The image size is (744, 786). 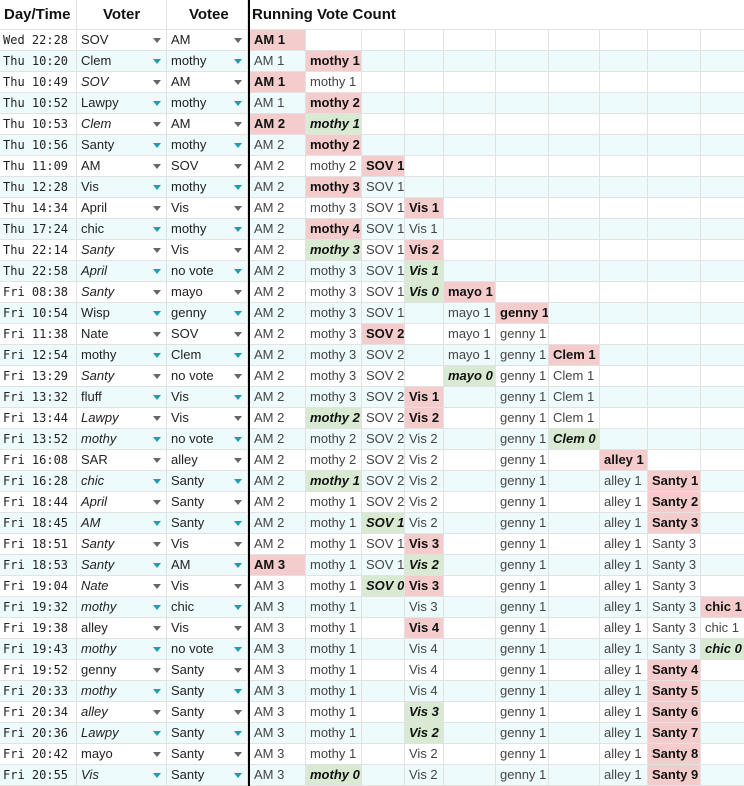 What do you see at coordinates (122, 271) in the screenshot?
I see `voter-cell: April` at bounding box center [122, 271].